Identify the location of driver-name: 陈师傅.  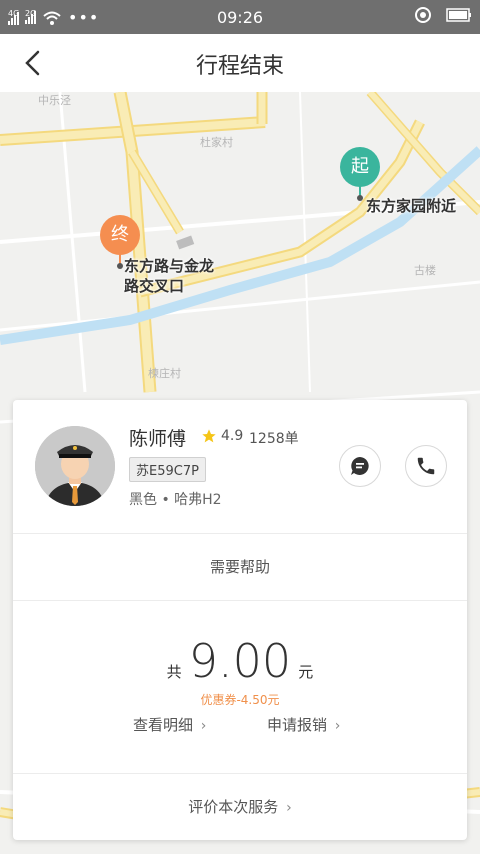
(158, 439).